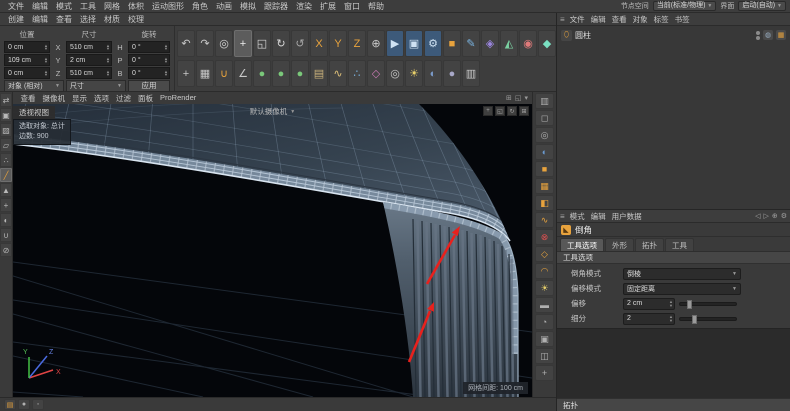  What do you see at coordinates (276, 6) in the screenshot?
I see `menu-item: 跟踪器` at bounding box center [276, 6].